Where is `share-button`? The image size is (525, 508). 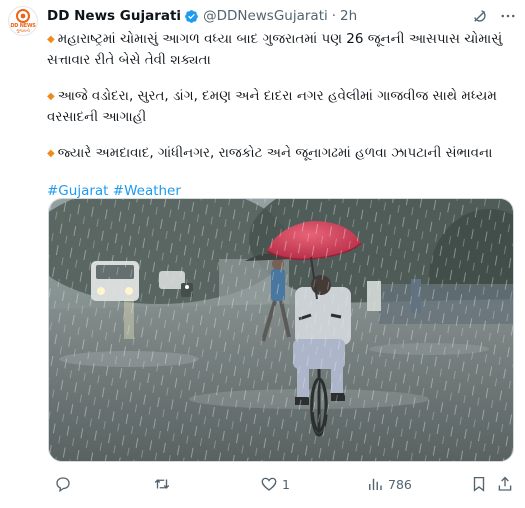
share-button is located at coordinates (505, 484).